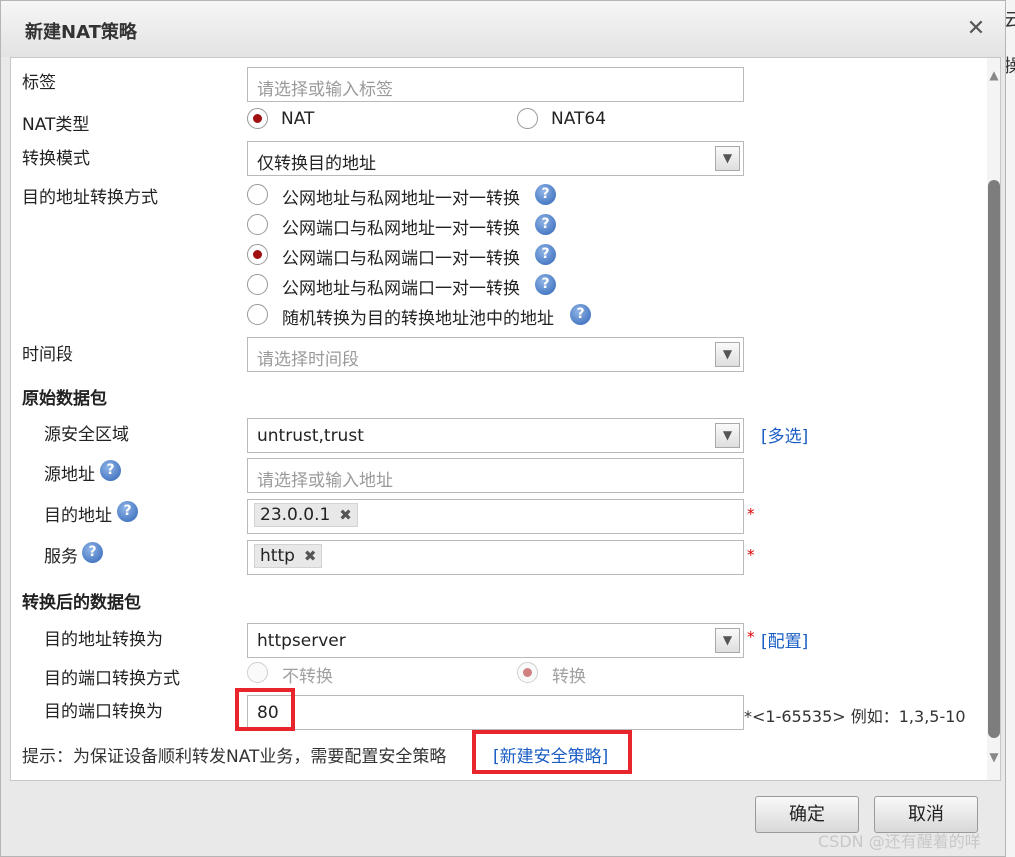 The height and width of the screenshot is (857, 1015). What do you see at coordinates (69, 475) in the screenshot?
I see `src-addr-label: 源地址` at bounding box center [69, 475].